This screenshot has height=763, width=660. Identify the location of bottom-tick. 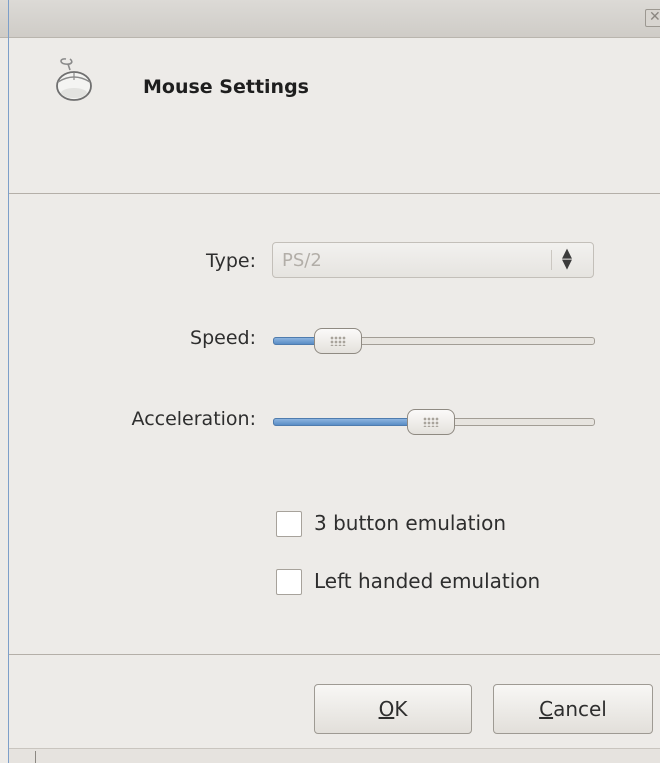
(35, 757).